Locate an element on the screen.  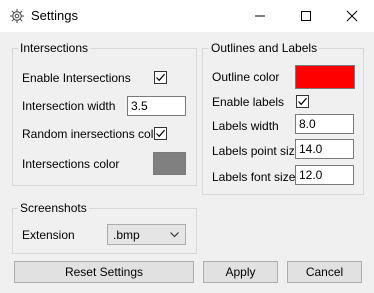
intersections-group-title: Intersections is located at coordinates (54, 48).